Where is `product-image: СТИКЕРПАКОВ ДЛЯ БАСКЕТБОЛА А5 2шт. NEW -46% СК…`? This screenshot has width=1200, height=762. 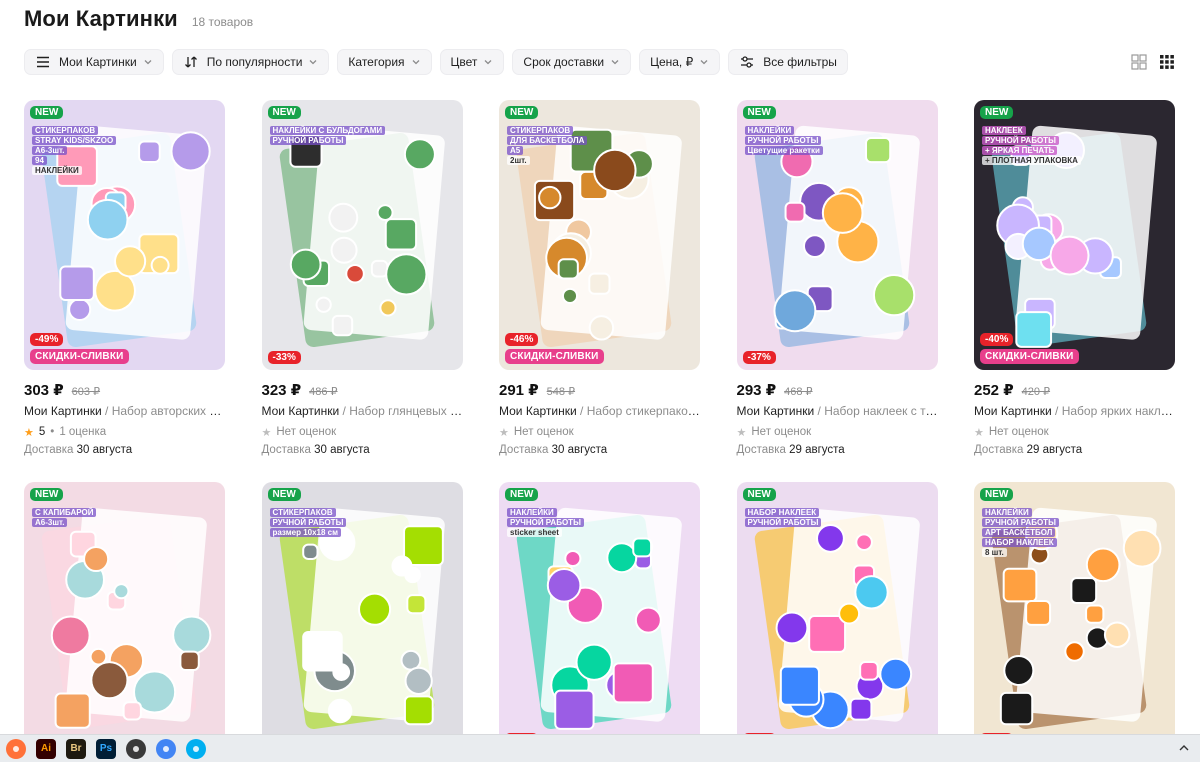
product-image: СТИКЕРПАКОВ ДЛЯ БАСКЕТБОЛА А5 2шт. NEW -46% СК… is located at coordinates (599, 235).